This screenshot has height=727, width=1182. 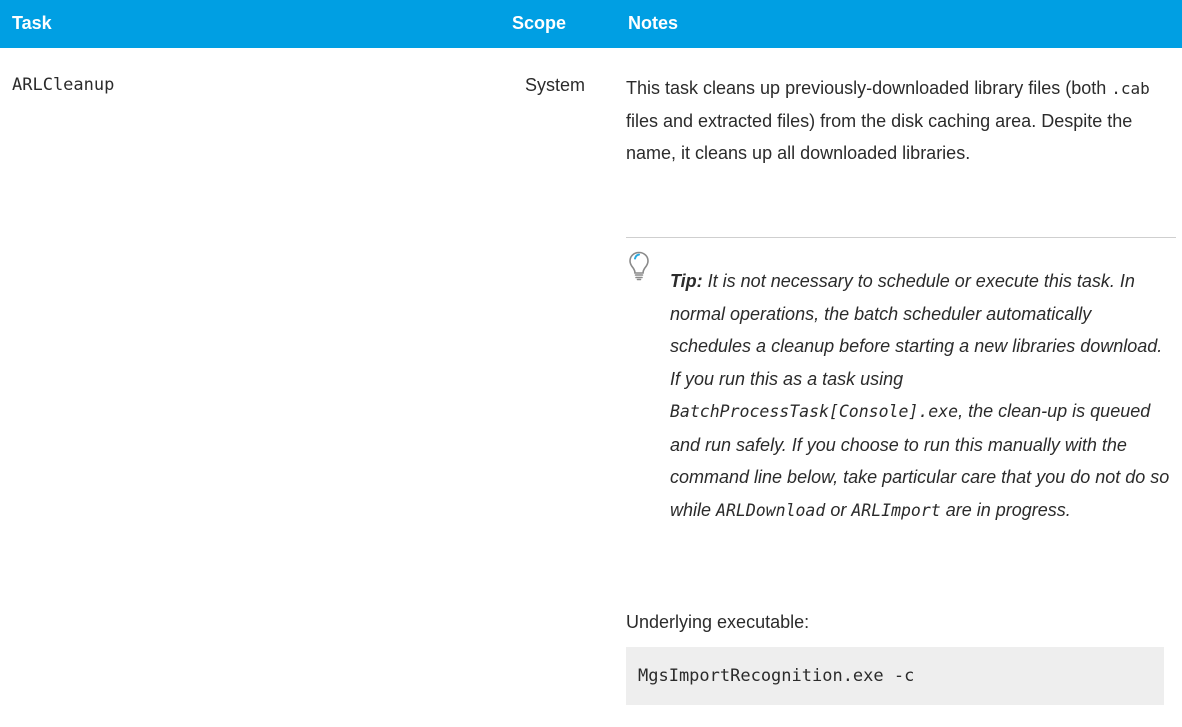 What do you see at coordinates (718, 622) in the screenshot?
I see `executable-label: Underlying executable:` at bounding box center [718, 622].